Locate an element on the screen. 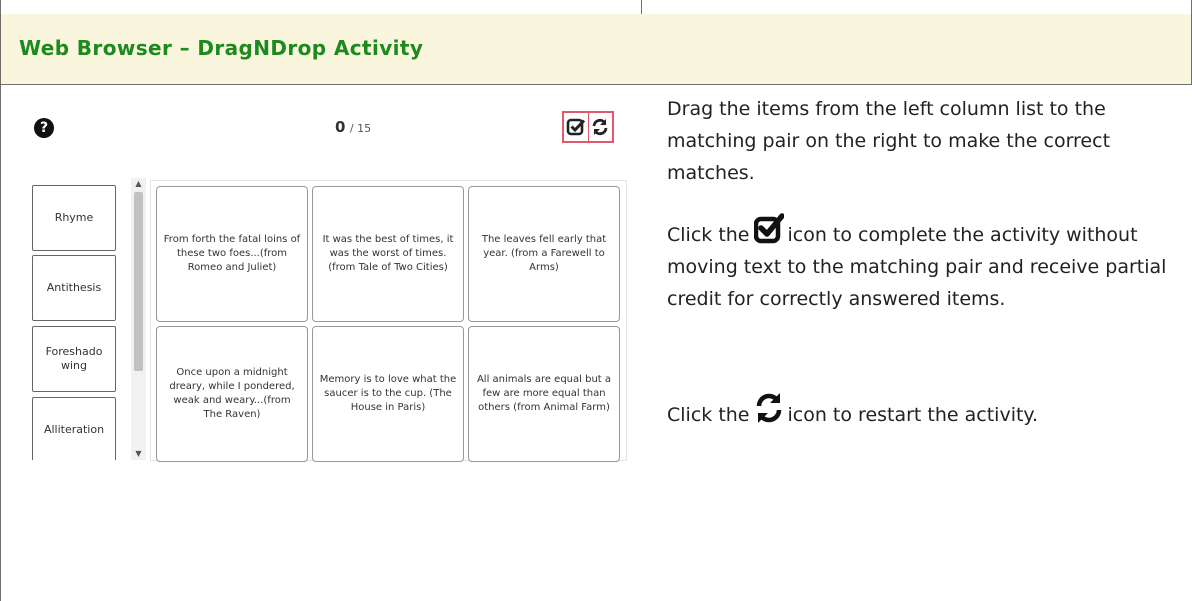  question-circle-icon: ? is located at coordinates (44, 128).